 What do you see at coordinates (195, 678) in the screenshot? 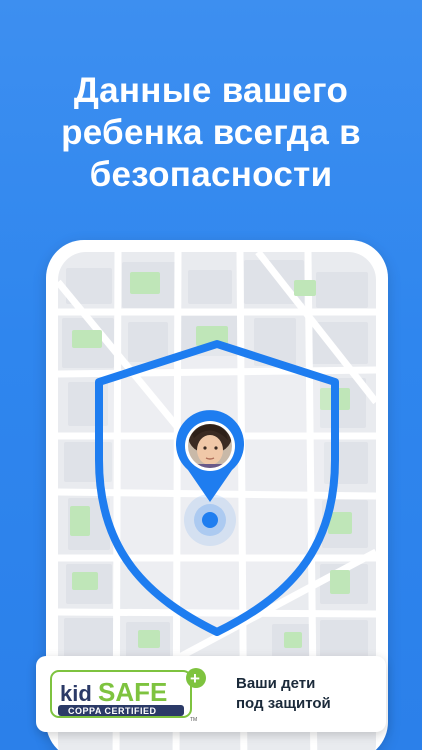
I see `kidsafe-logo-plus: +` at bounding box center [195, 678].